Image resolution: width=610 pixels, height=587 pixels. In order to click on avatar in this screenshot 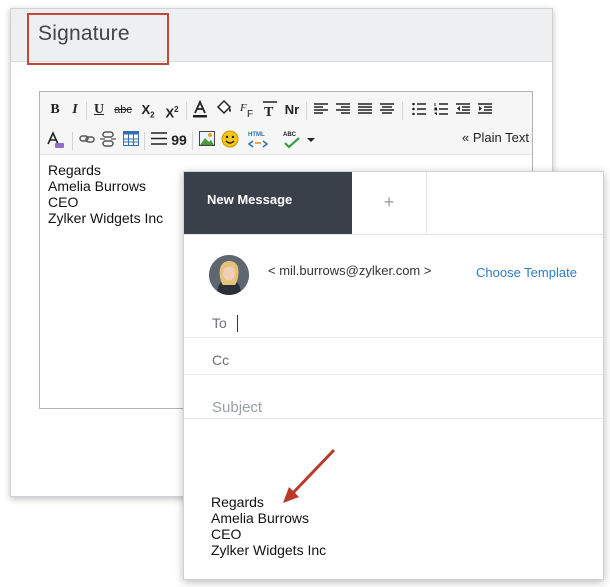, I will do `click(229, 275)`.